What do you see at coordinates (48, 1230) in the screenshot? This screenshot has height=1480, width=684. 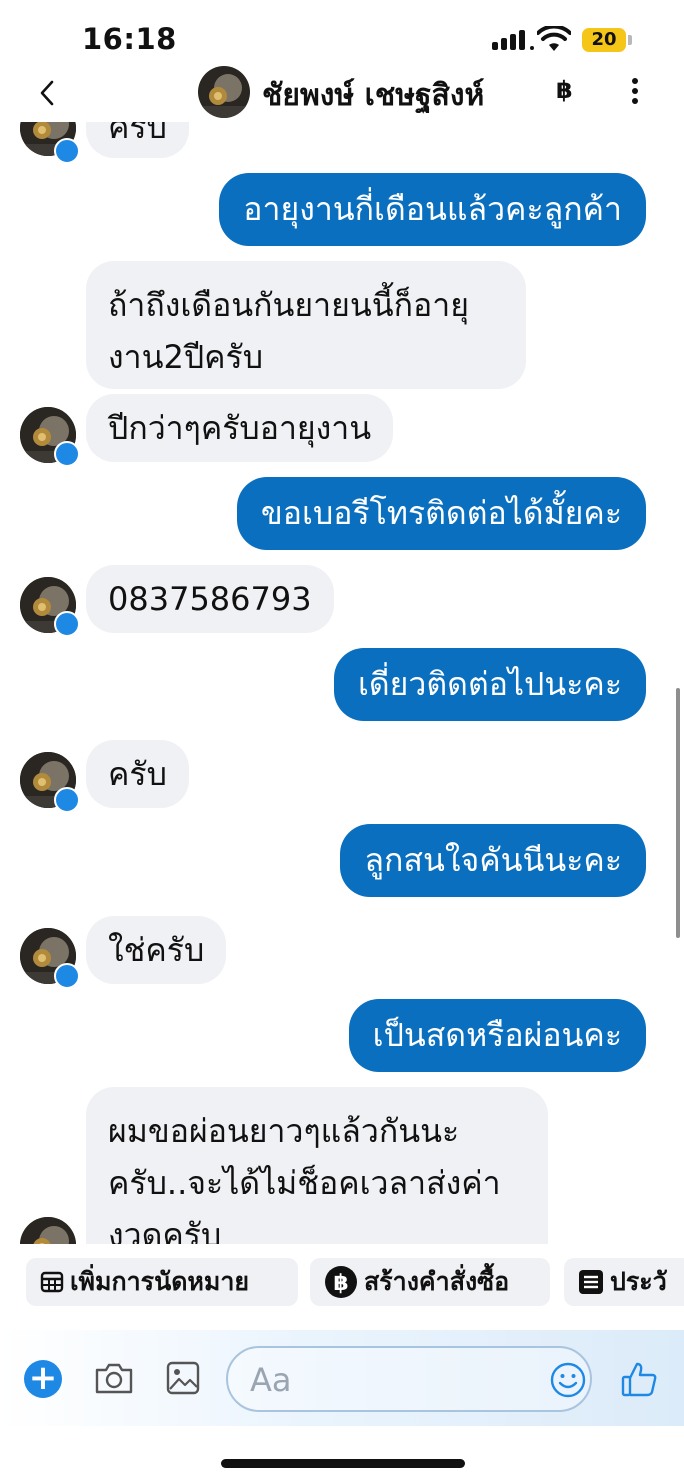 I see `sender-avatar` at bounding box center [48, 1230].